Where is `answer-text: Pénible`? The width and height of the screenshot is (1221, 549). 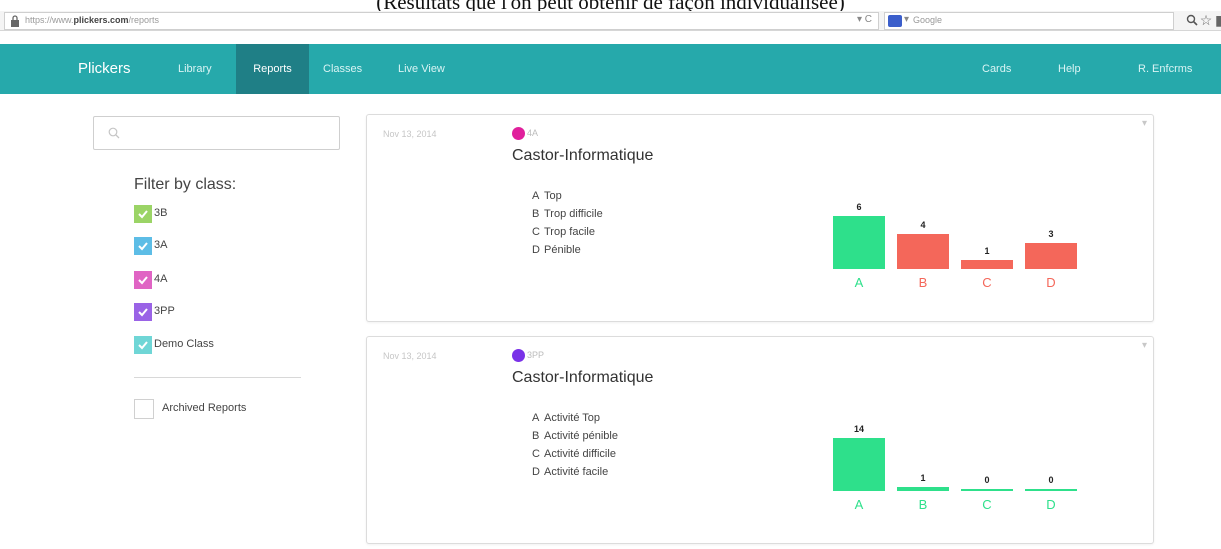
answer-text: Pénible is located at coordinates (562, 250).